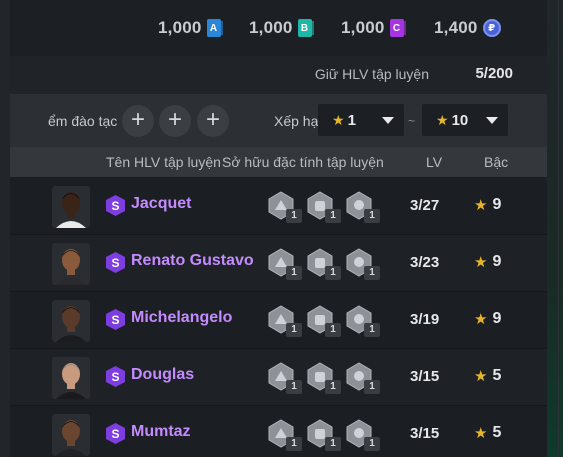 Image resolution: width=563 pixels, height=457 pixels. Describe the element at coordinates (278, 75) in the screenshot. I see `holdings-row: Giữ HLV tập luyện 5/200` at that location.